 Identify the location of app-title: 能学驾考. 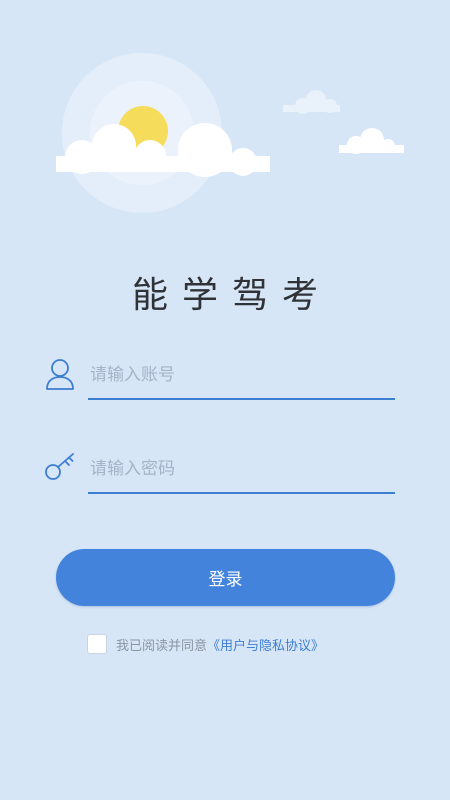
(231, 295).